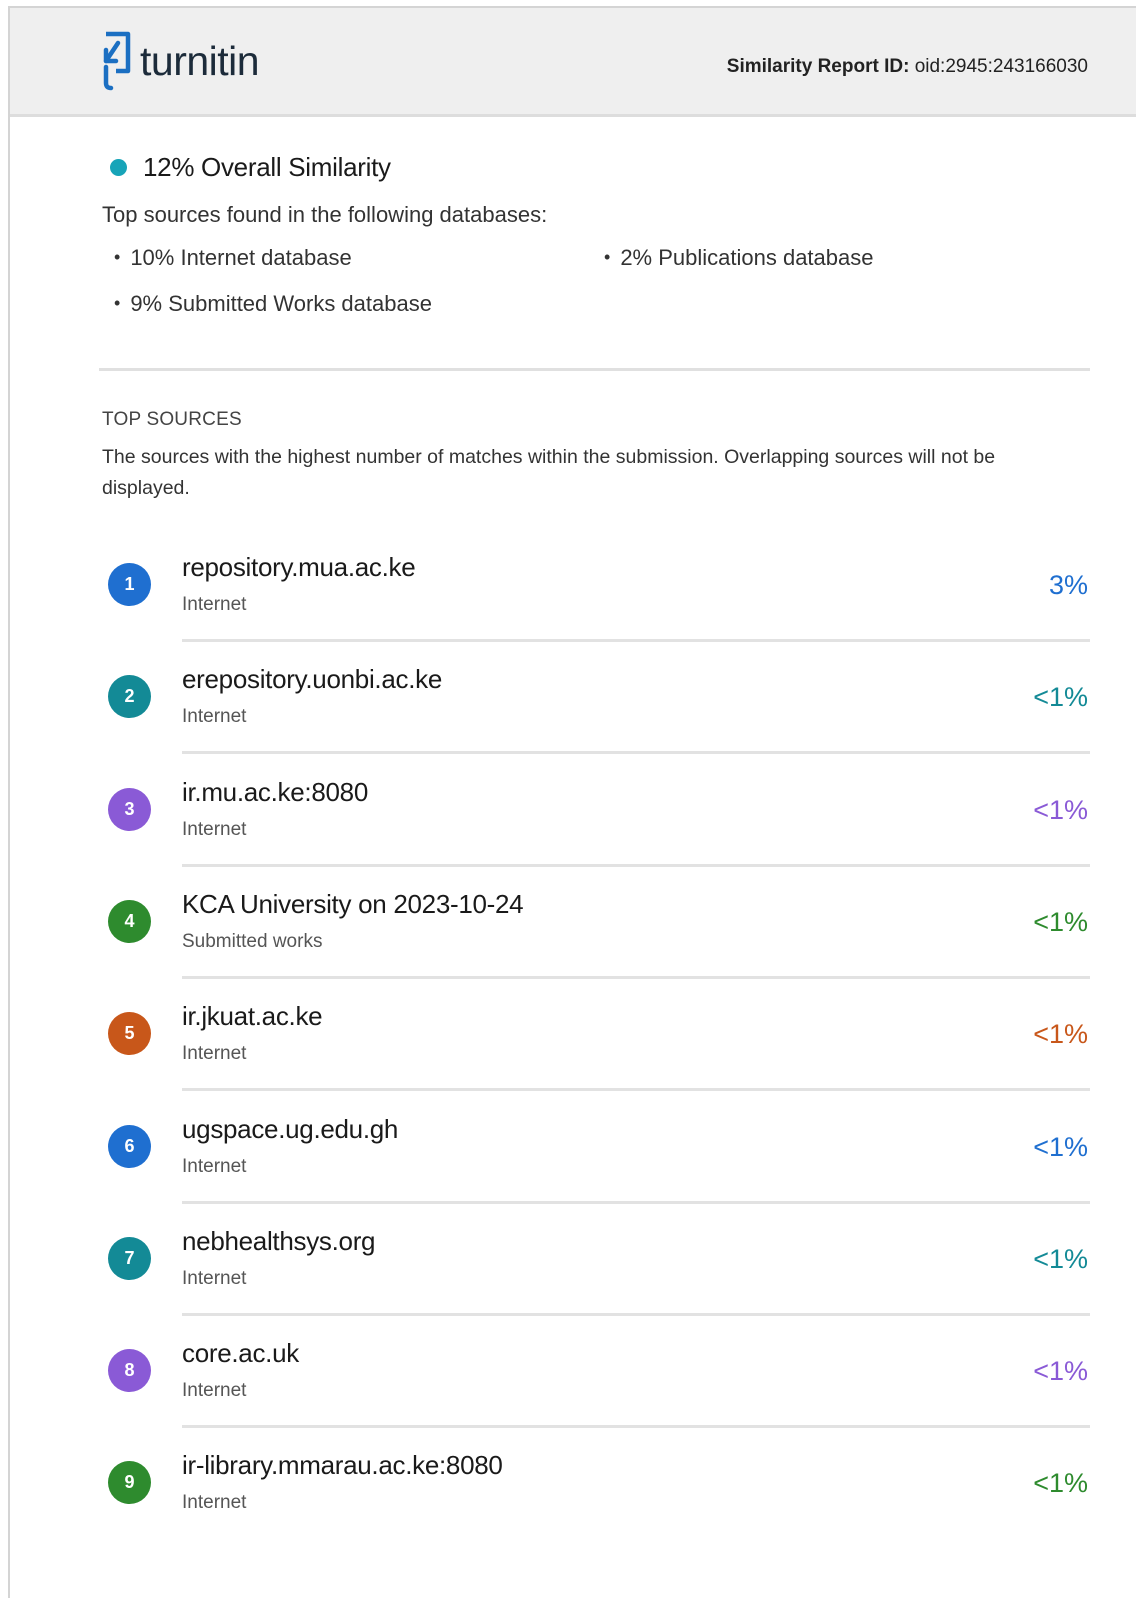 This screenshot has height=1598, width=1136. What do you see at coordinates (129, 696) in the screenshot?
I see `source-number-badge: 2` at bounding box center [129, 696].